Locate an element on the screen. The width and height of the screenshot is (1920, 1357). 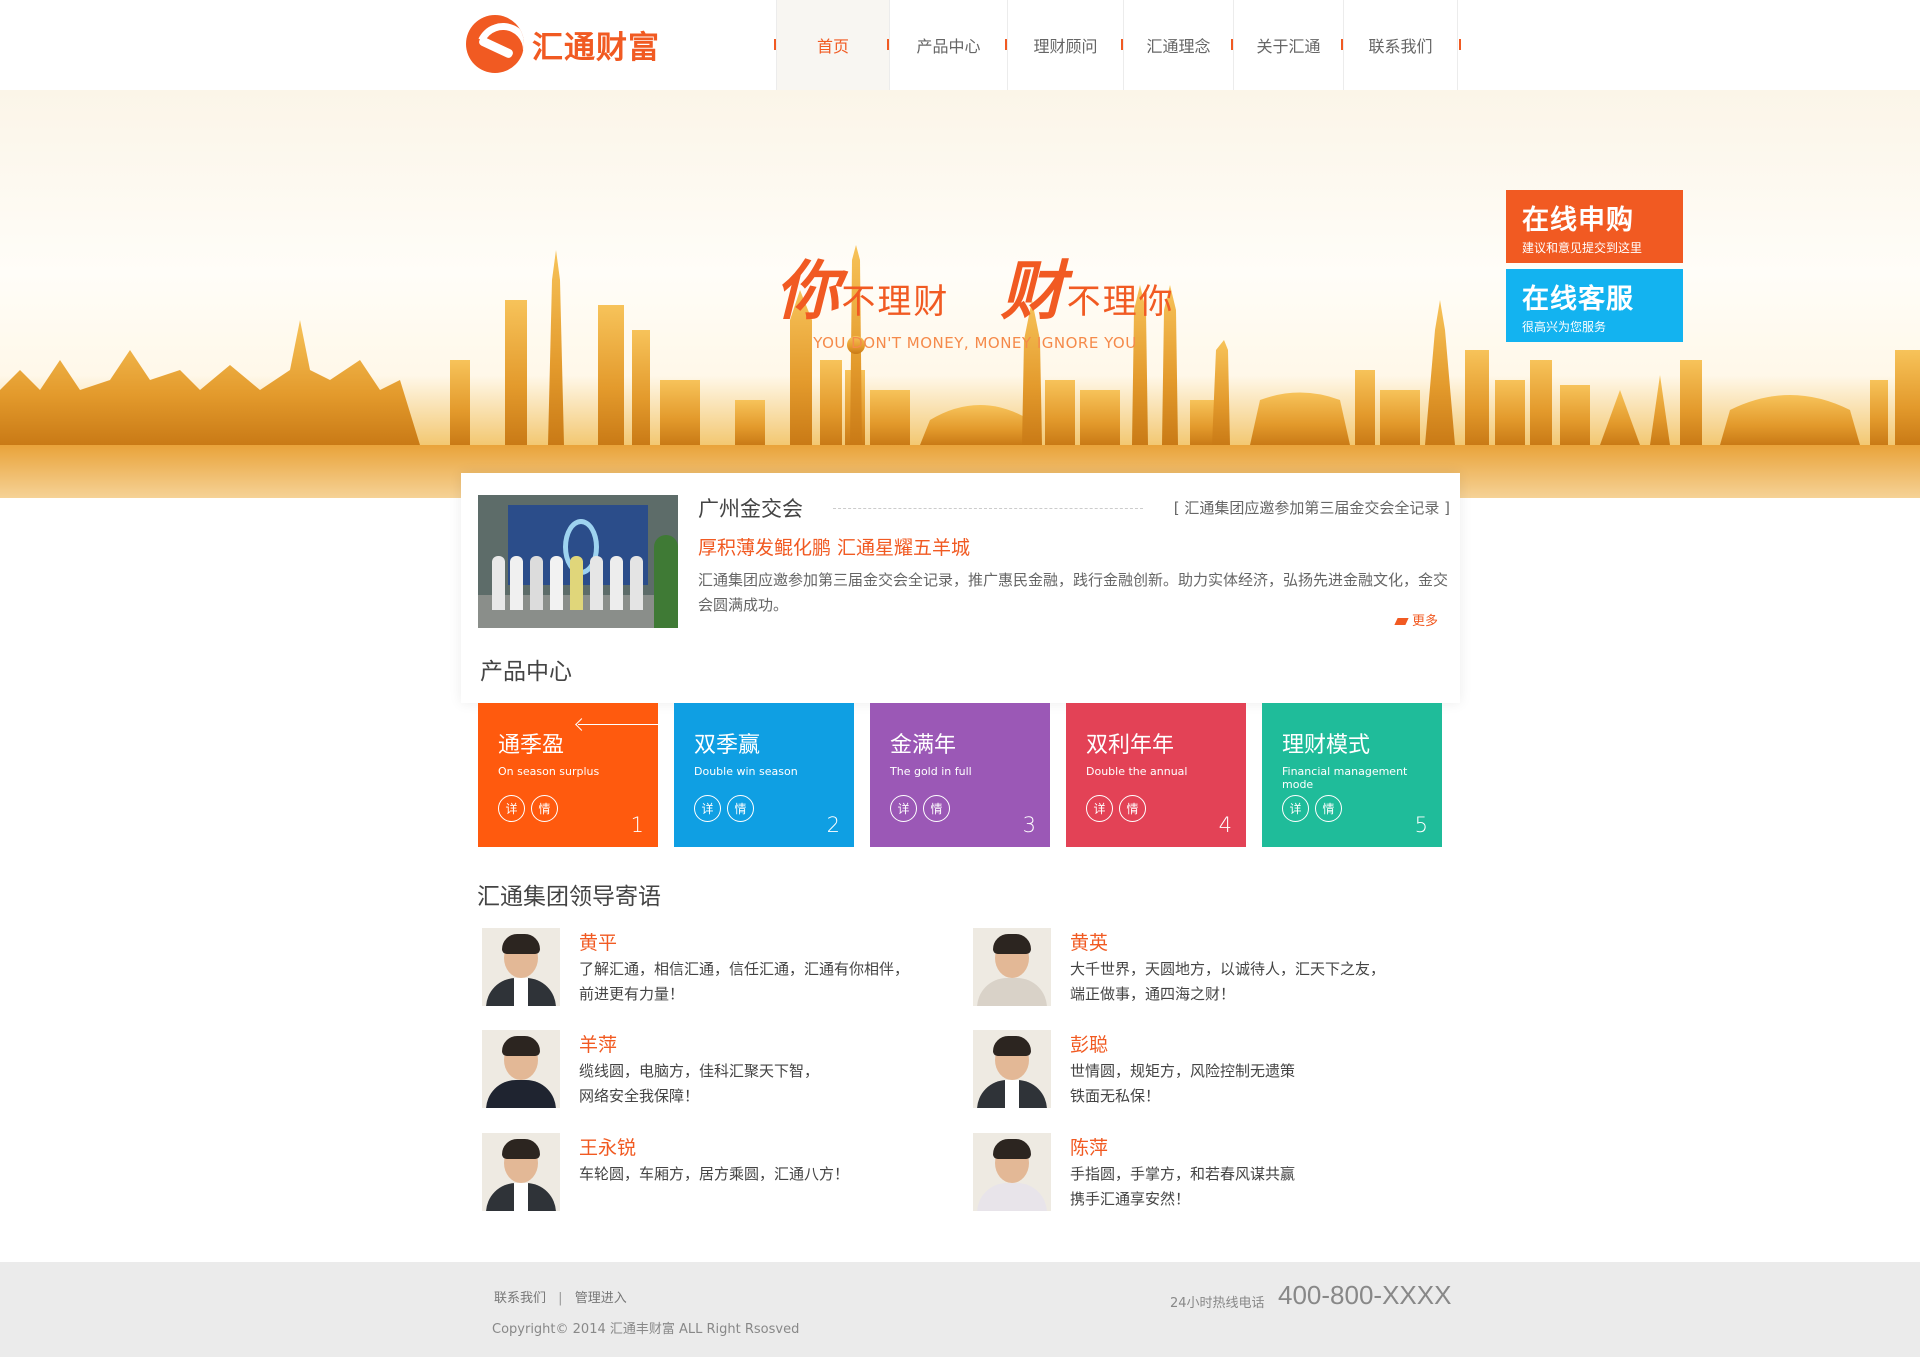
product-en-name: Double the annual is located at coordinates (1137, 771).